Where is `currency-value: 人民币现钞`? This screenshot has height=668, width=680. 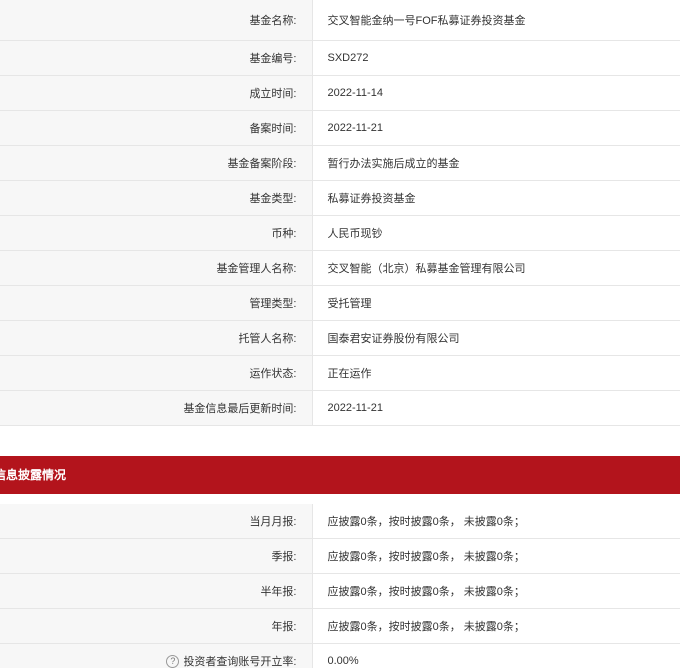 currency-value: 人民币现钞 is located at coordinates (496, 233).